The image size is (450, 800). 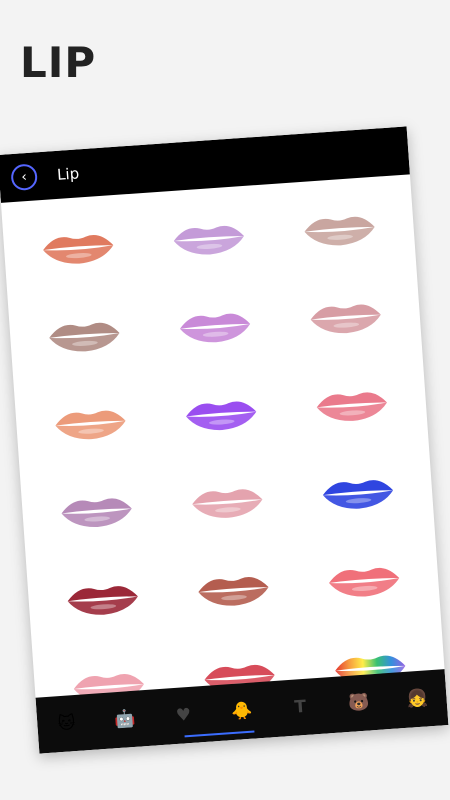 I want to click on active-tab-indicator, so click(x=219, y=734).